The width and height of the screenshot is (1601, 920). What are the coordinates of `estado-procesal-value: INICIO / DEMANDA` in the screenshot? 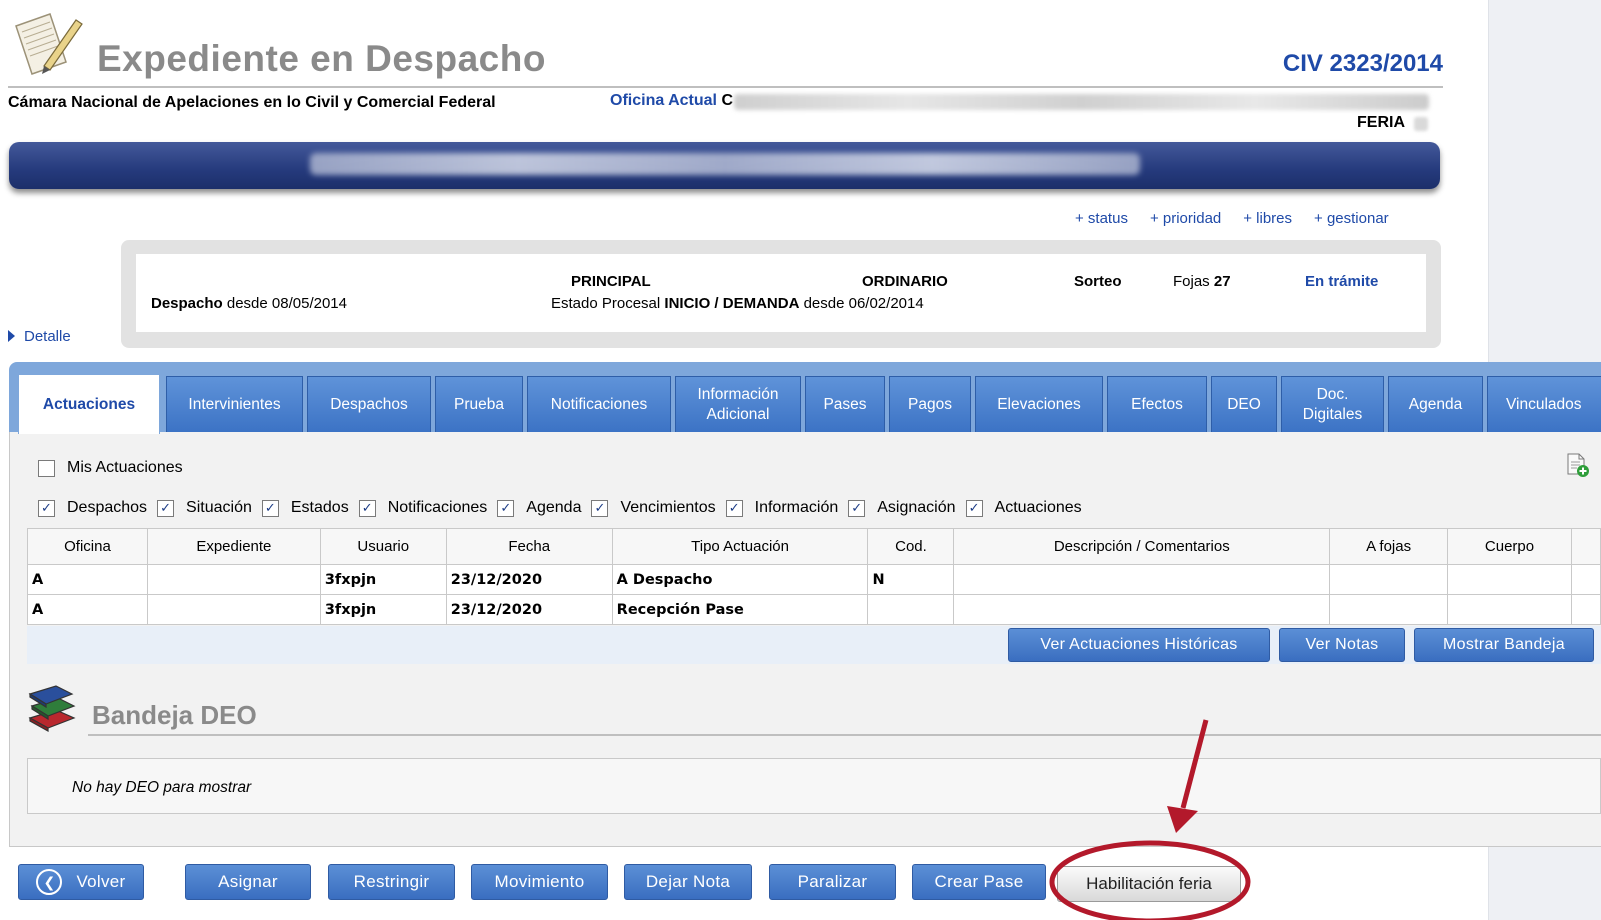 It's located at (732, 303).